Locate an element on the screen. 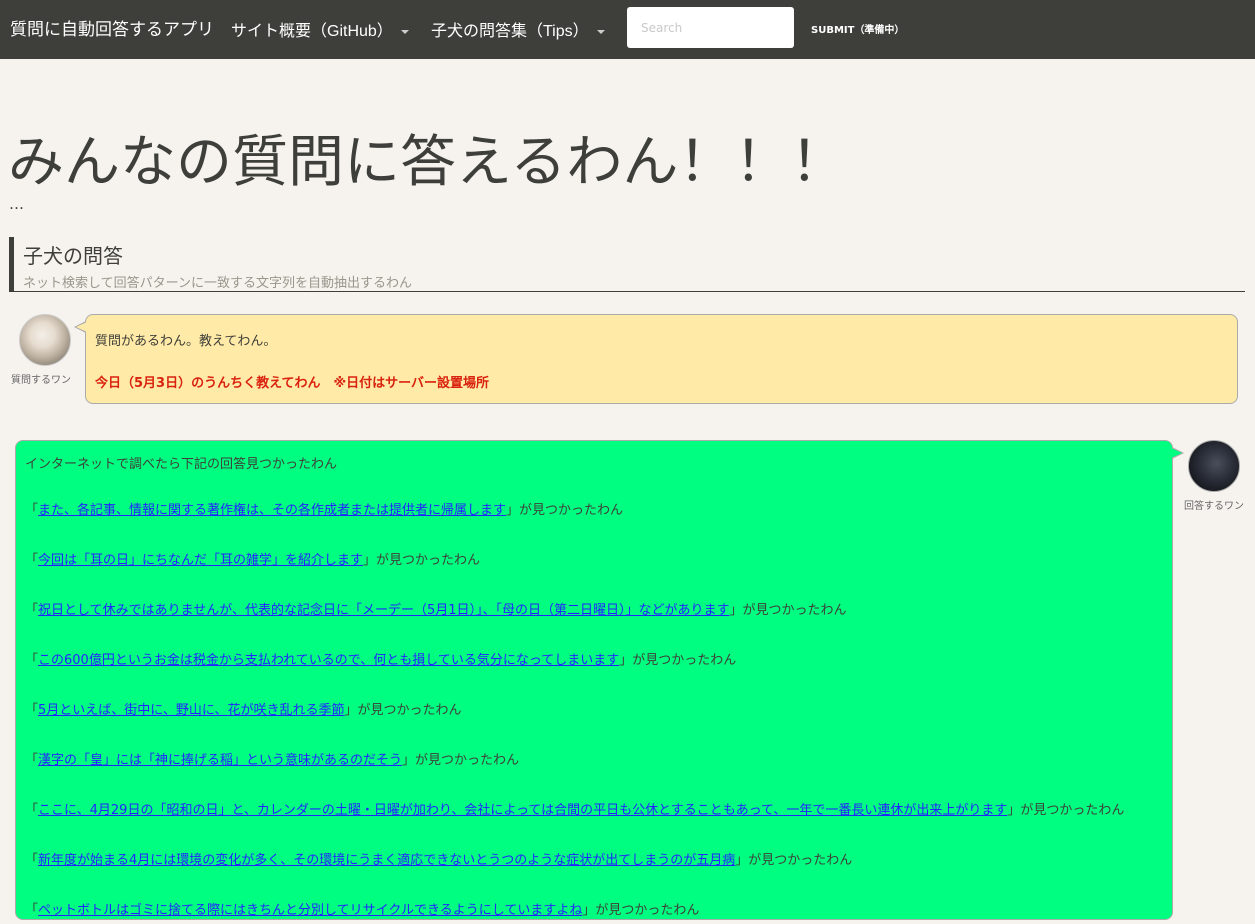 This screenshot has height=924, width=1255. answer-item: 「今回は「耳の日」にちなんだ「耳の雑学」を紹介します」が見つかったわん is located at coordinates (594, 561).